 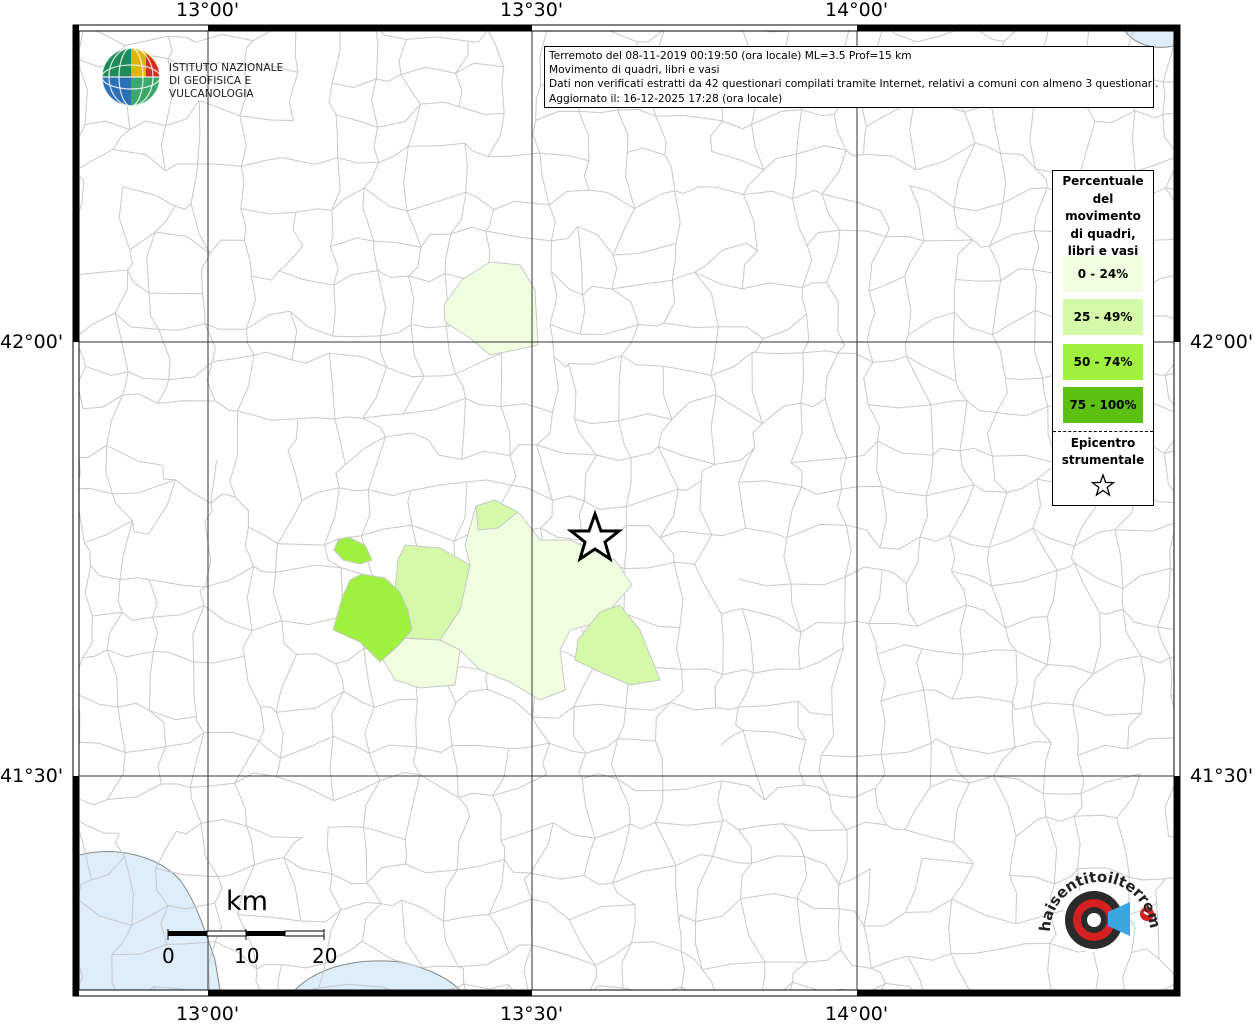 I want to click on longitude-label-top-3: 14°00', so click(x=857, y=10).